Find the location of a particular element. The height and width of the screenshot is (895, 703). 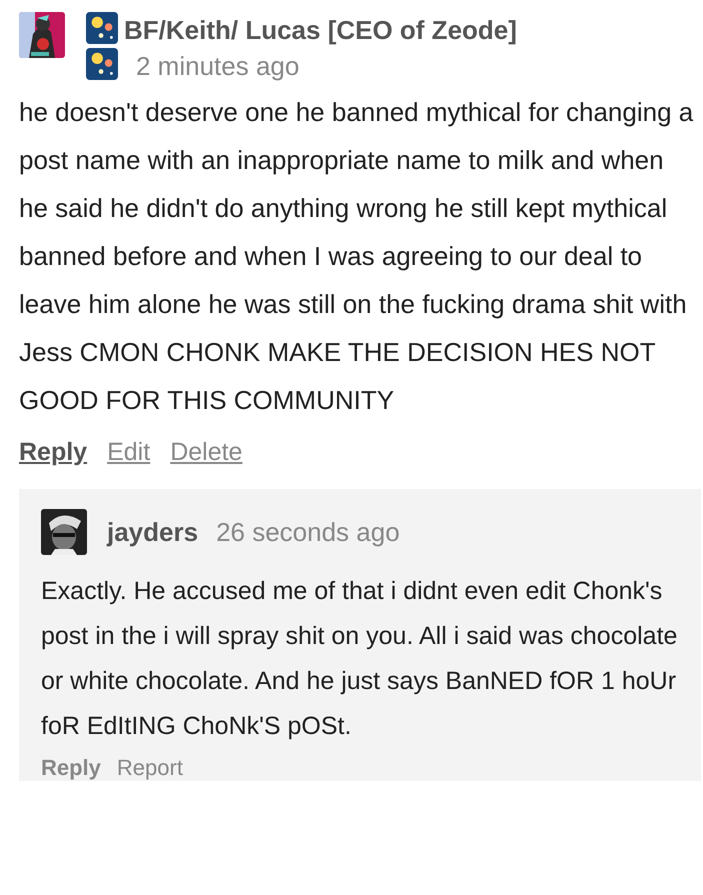

timestamp: 26 seconds ago is located at coordinates (308, 532).